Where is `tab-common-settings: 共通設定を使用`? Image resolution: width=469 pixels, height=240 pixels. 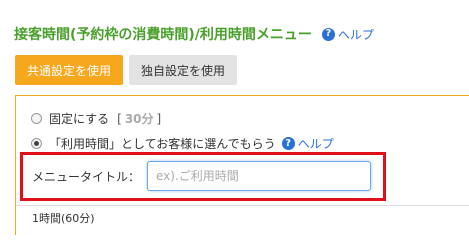 tab-common-settings: 共通設定を使用 is located at coordinates (69, 70).